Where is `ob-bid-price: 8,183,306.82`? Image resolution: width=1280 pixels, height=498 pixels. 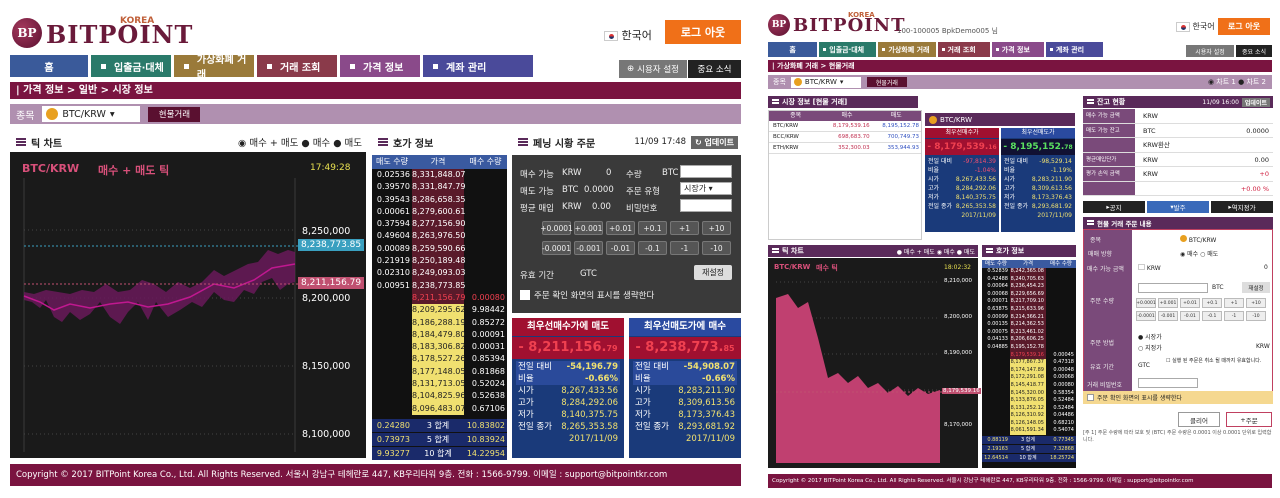 ob-bid-price: 8,183,306.82 is located at coordinates (438, 347).